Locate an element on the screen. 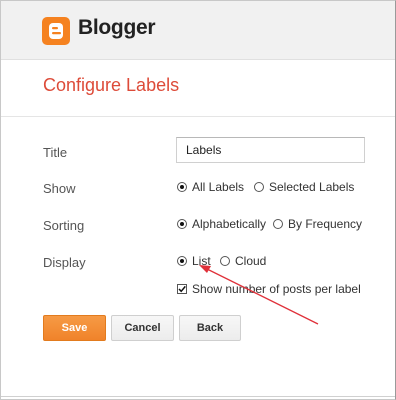 The image size is (396, 400). bottom-border is located at coordinates (198, 396).